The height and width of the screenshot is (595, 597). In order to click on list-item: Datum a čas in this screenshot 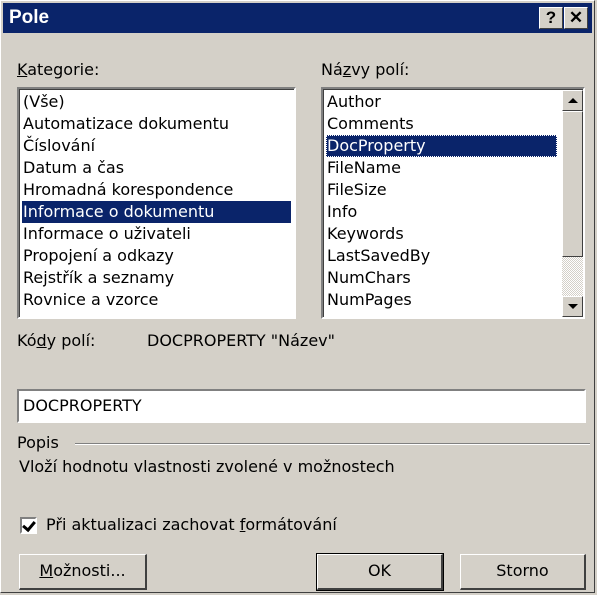, I will do `click(73, 168)`.